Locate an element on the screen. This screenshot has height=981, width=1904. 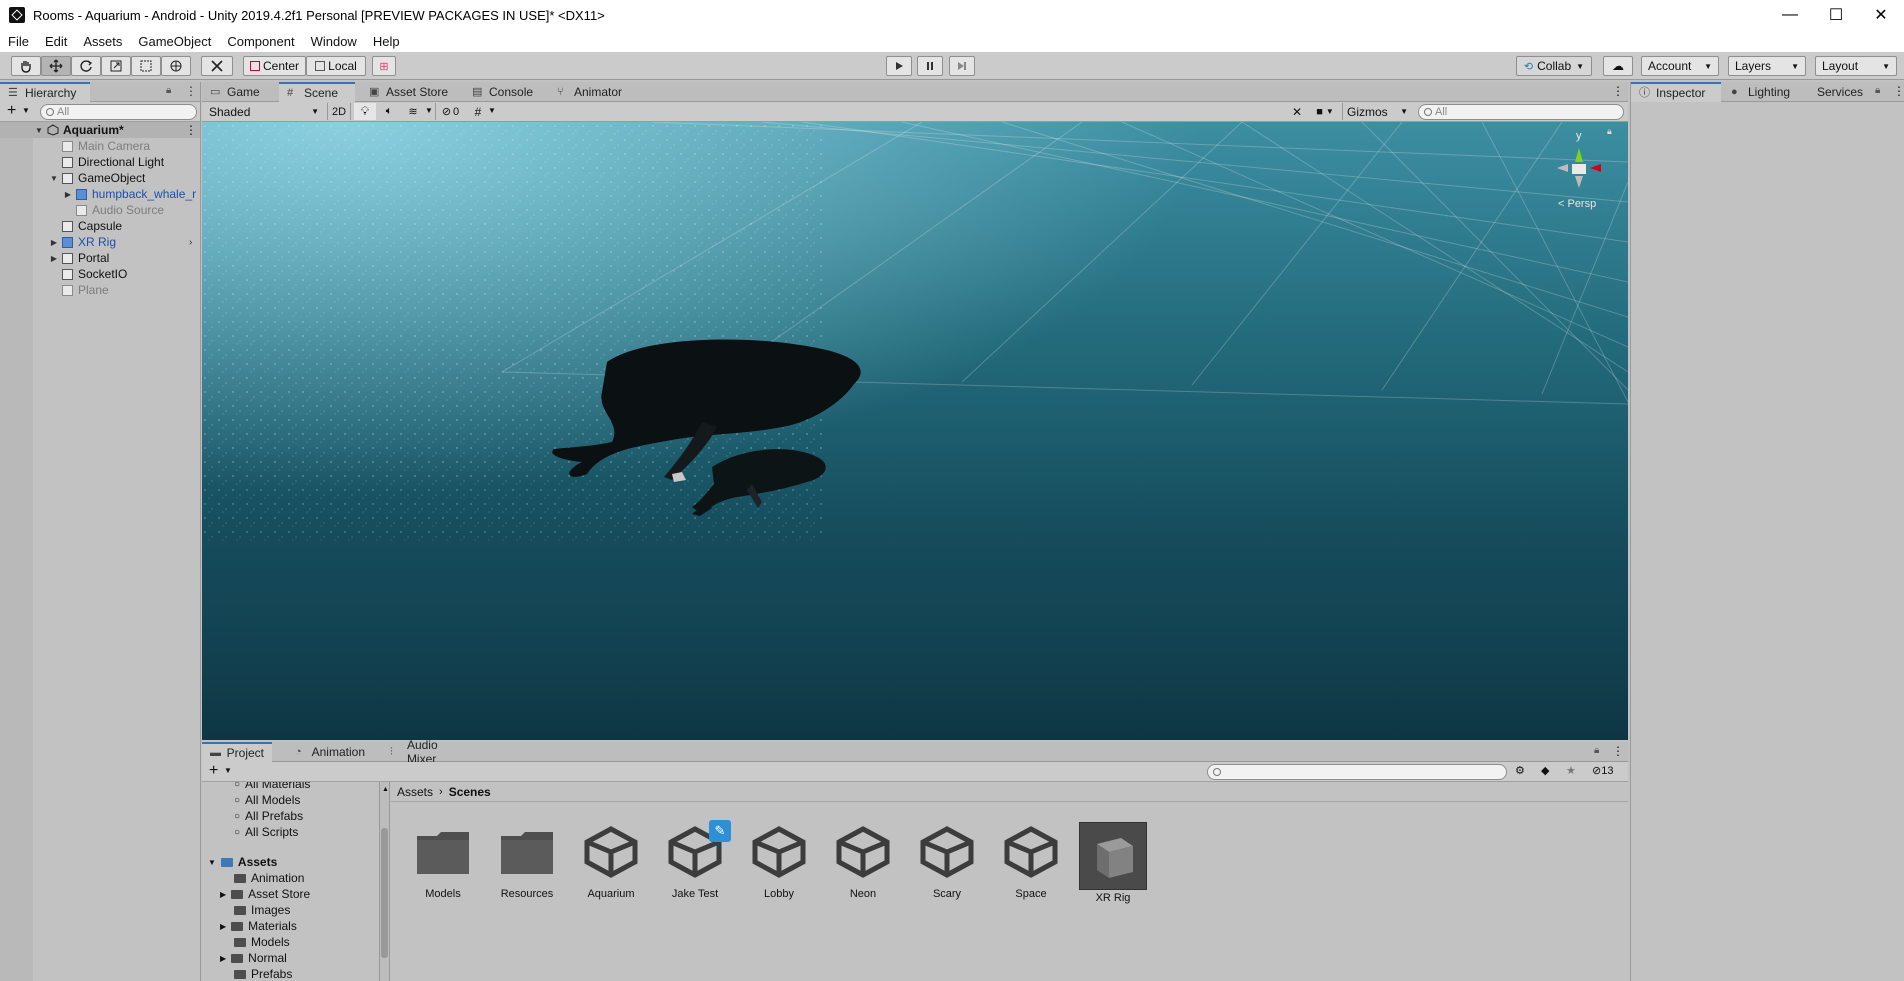
scrollbar-thumb is located at coordinates (384, 893).